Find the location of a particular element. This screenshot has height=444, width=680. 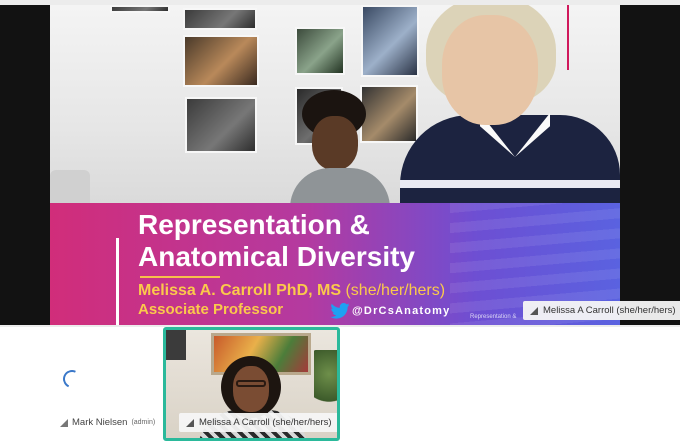

twitter-credit: @DrCsAnatomy is located at coordinates (390, 311).